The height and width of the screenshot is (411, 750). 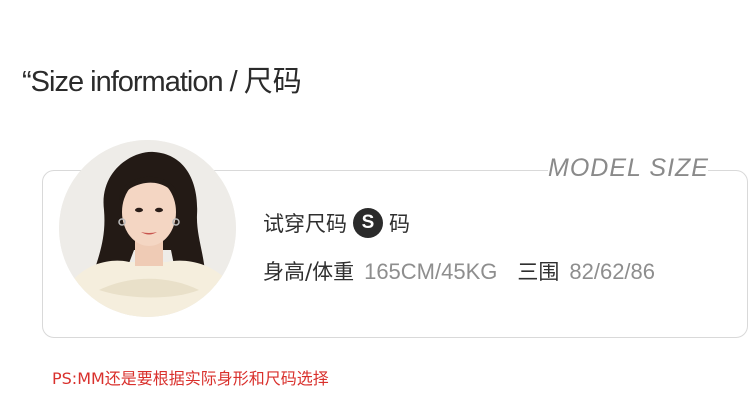 I want to click on measurements-value: 82/62/86, so click(x=612, y=271).